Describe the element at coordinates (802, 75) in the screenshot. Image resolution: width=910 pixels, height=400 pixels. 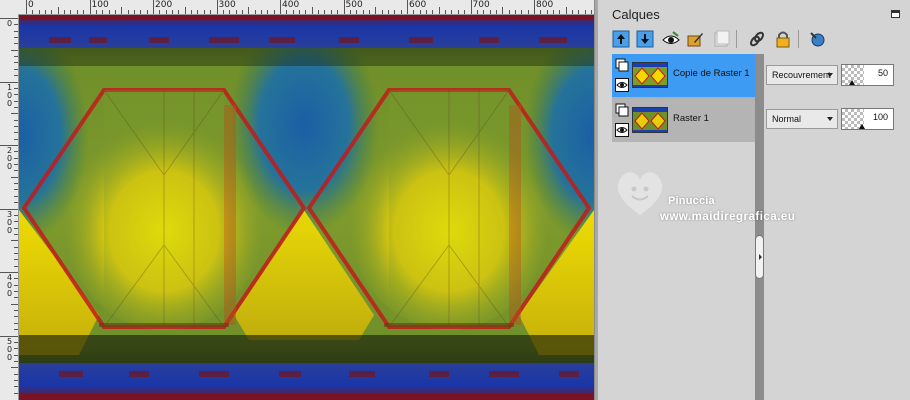
I see `blend-mode-select: Recouvrement` at that location.